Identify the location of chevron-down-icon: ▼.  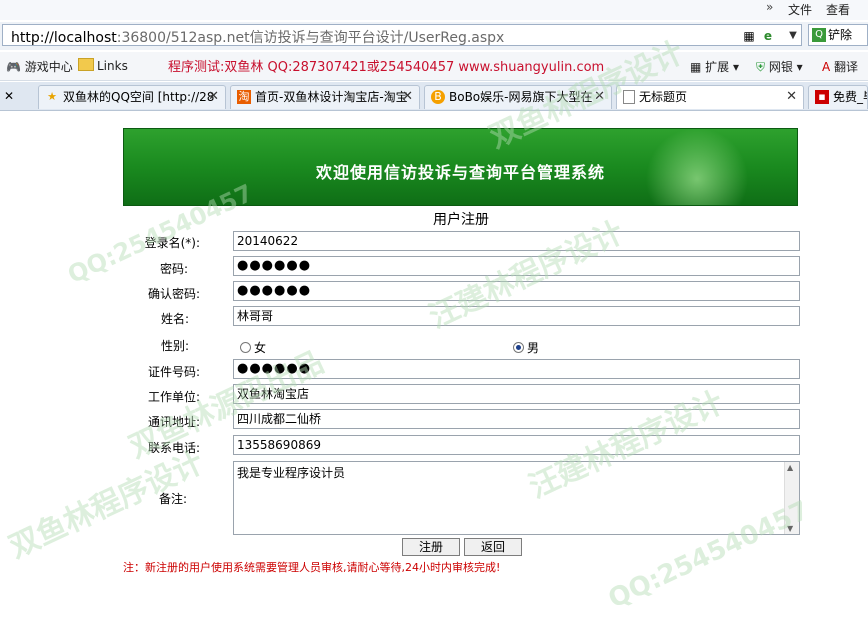
(793, 36).